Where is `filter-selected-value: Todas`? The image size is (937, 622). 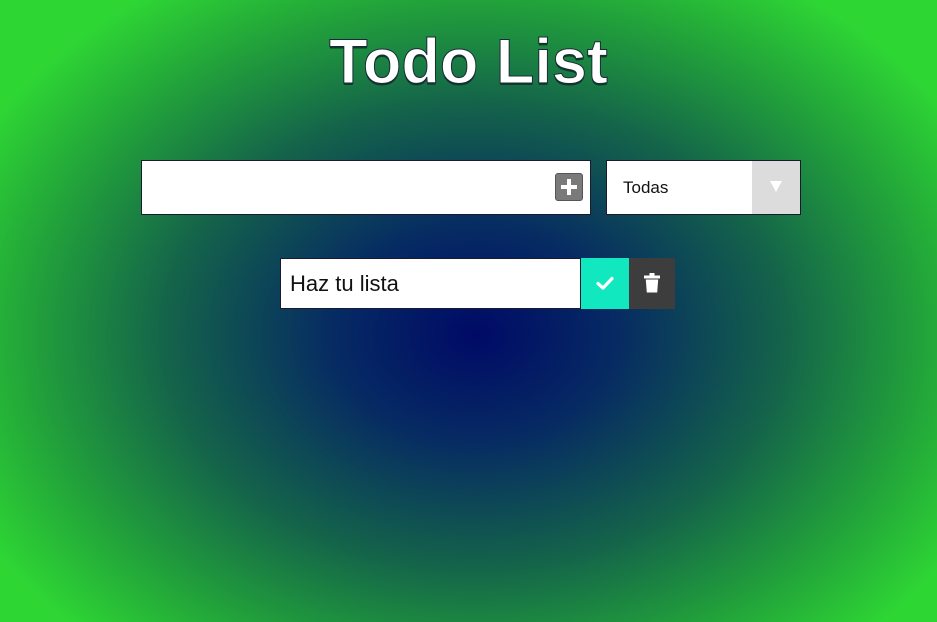
filter-selected-value: Todas is located at coordinates (646, 187).